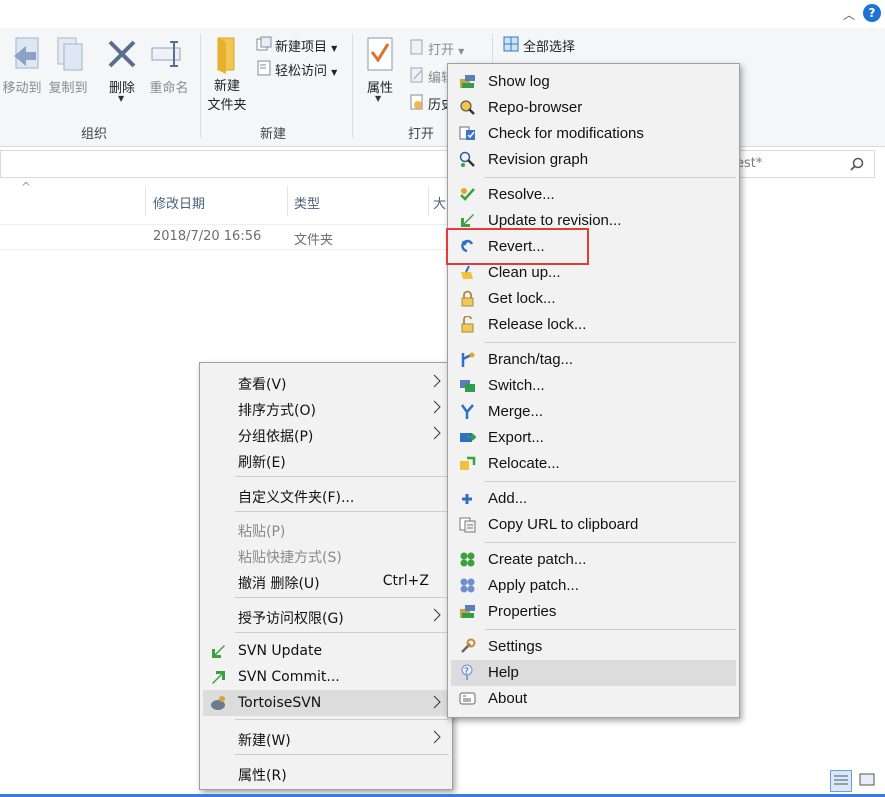  I want to click on menu-item-undo-delete: 撤消 删除(U) Ctrl+Z, so click(326, 581).